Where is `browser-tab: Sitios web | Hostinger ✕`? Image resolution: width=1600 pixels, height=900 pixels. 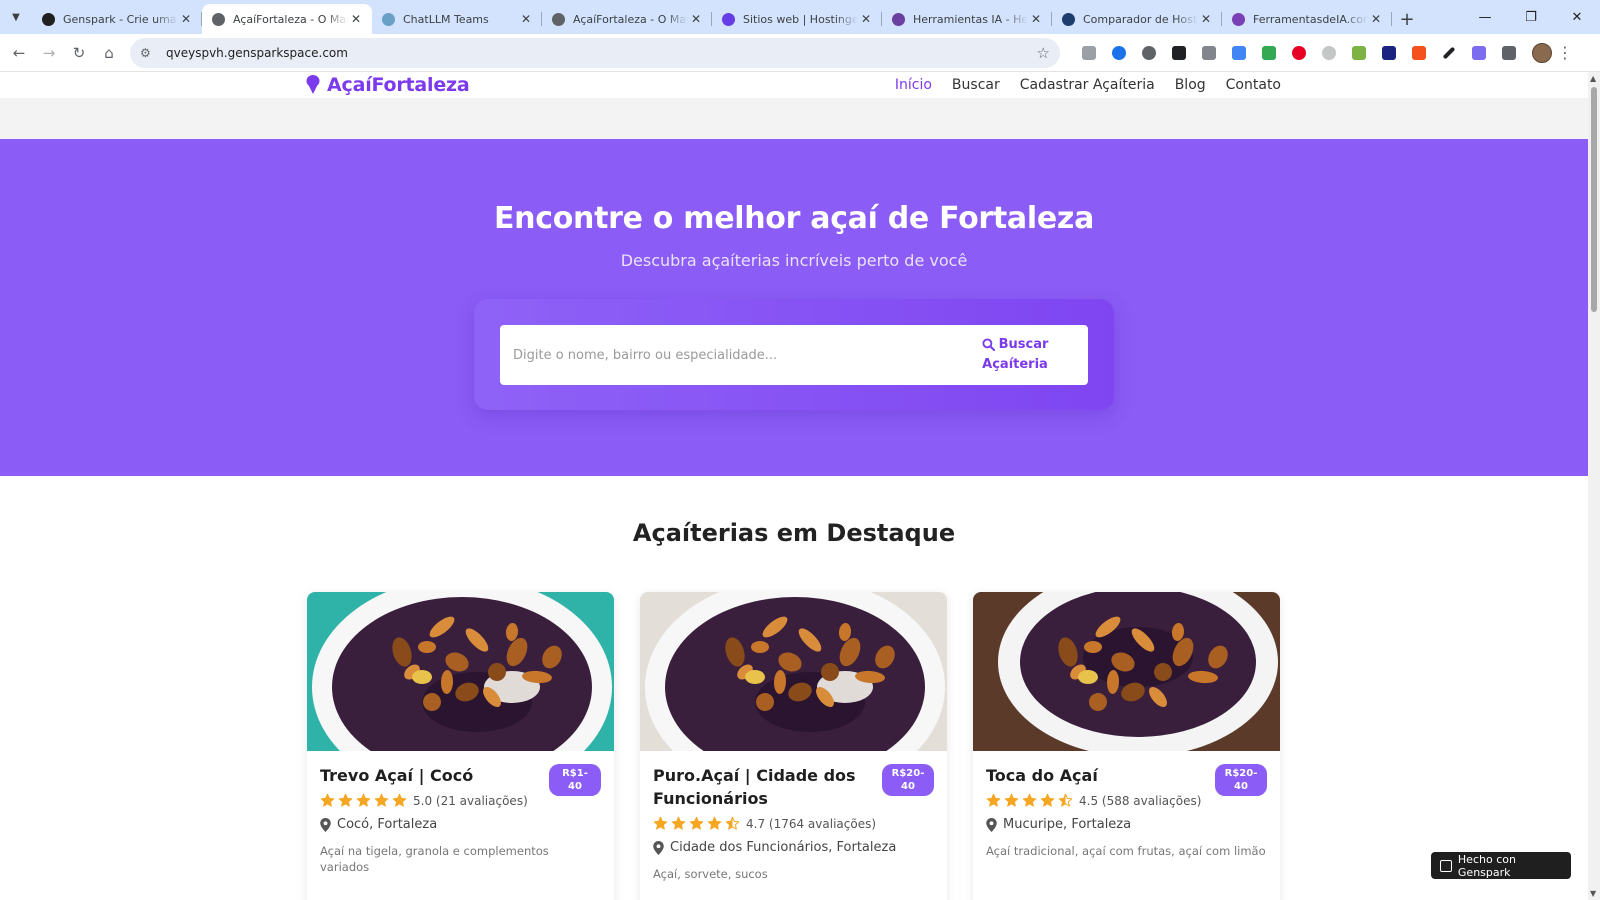
browser-tab: Sitios web | Hostinger ✕ is located at coordinates (797, 19).